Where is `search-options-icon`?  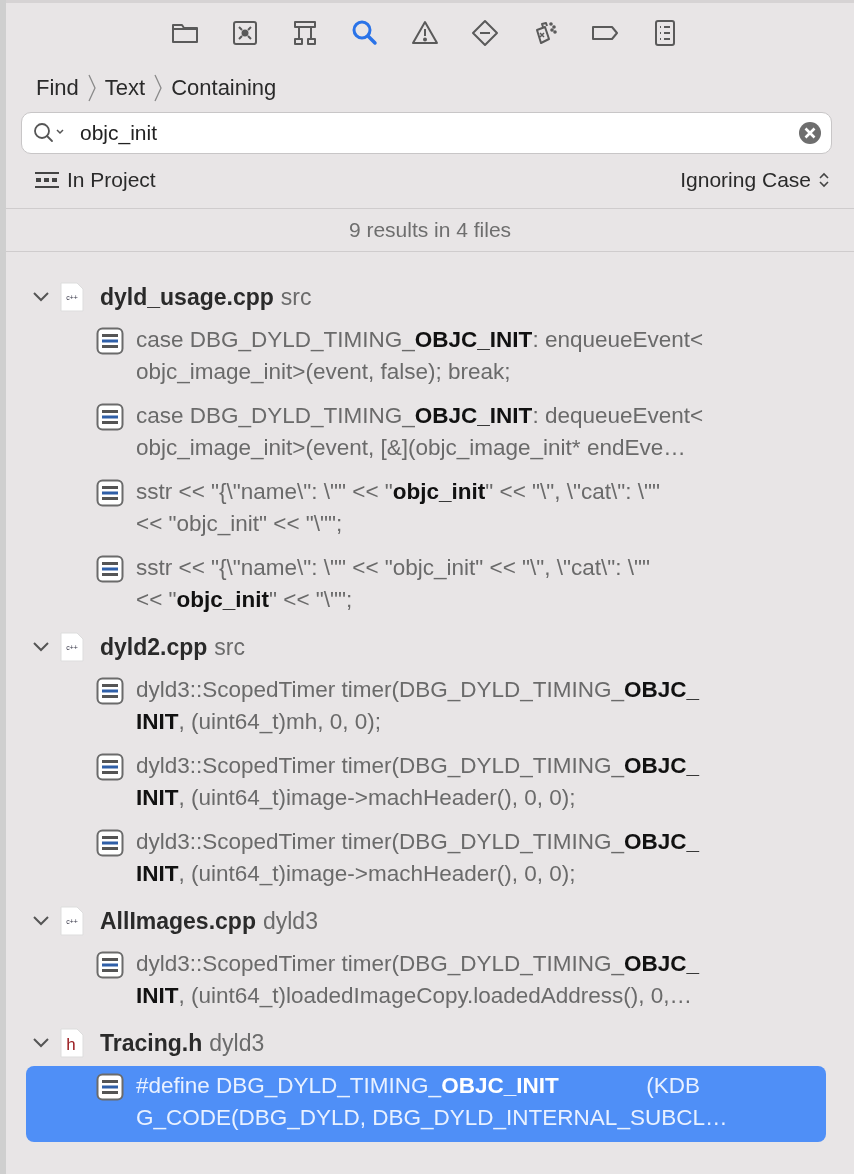 search-options-icon is located at coordinates (49, 133).